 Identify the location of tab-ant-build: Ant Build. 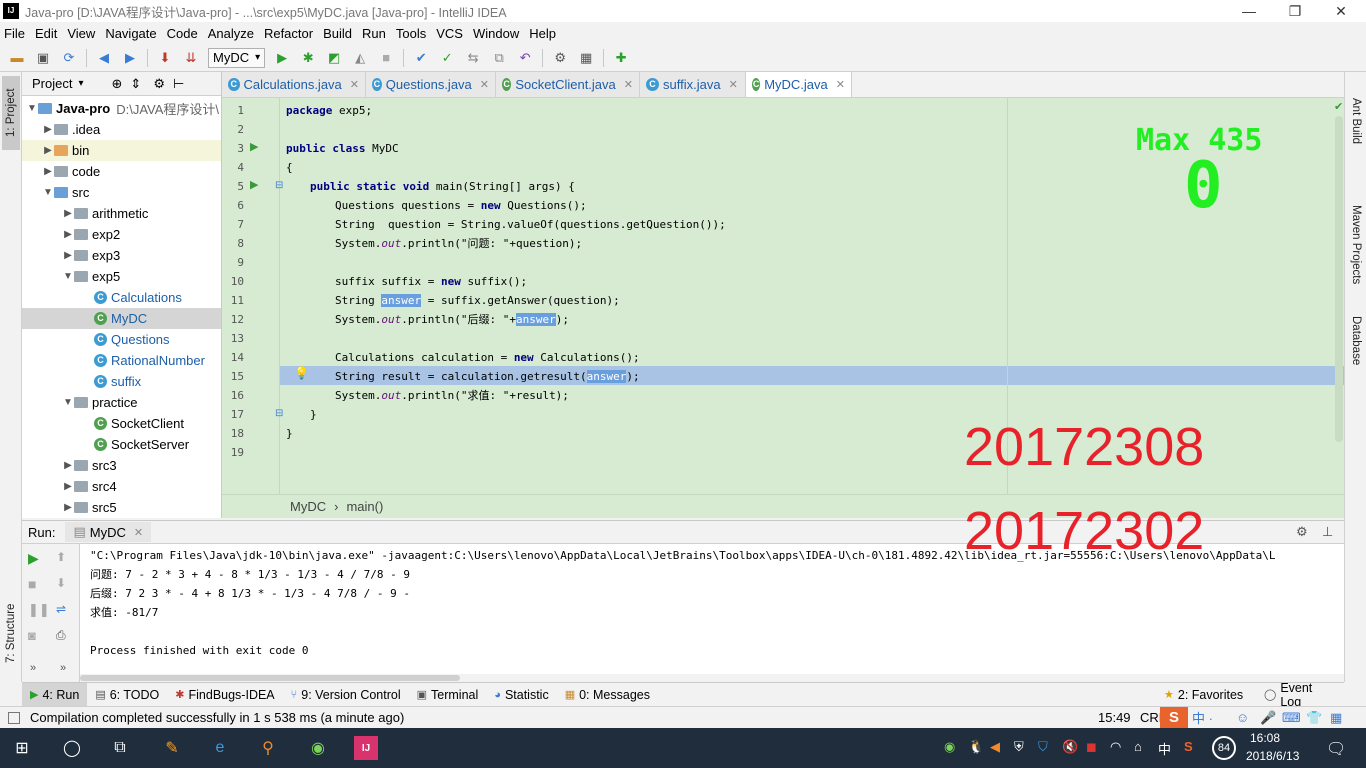
(1356, 121).